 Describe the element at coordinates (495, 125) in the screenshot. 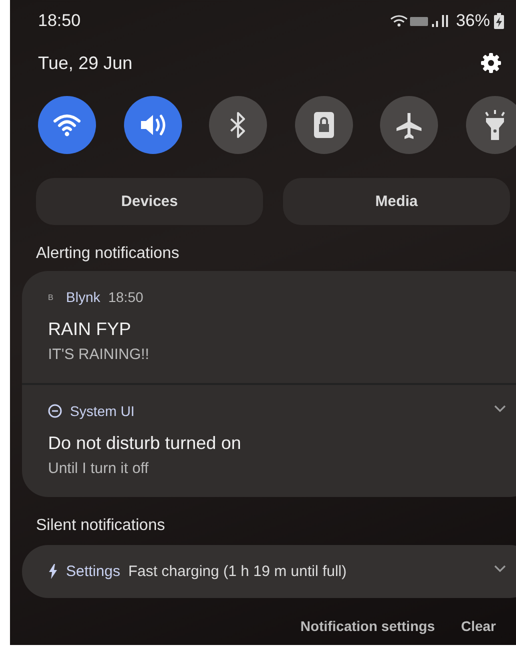

I see `flashlight-icon` at that location.